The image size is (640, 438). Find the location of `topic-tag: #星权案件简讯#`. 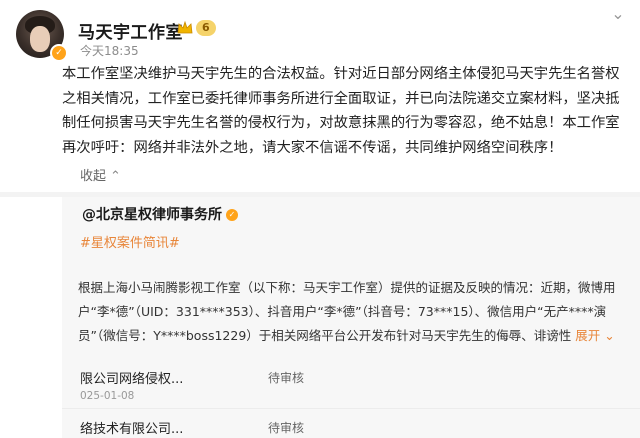

topic-tag: #星权案件简讯# is located at coordinates (130, 241).